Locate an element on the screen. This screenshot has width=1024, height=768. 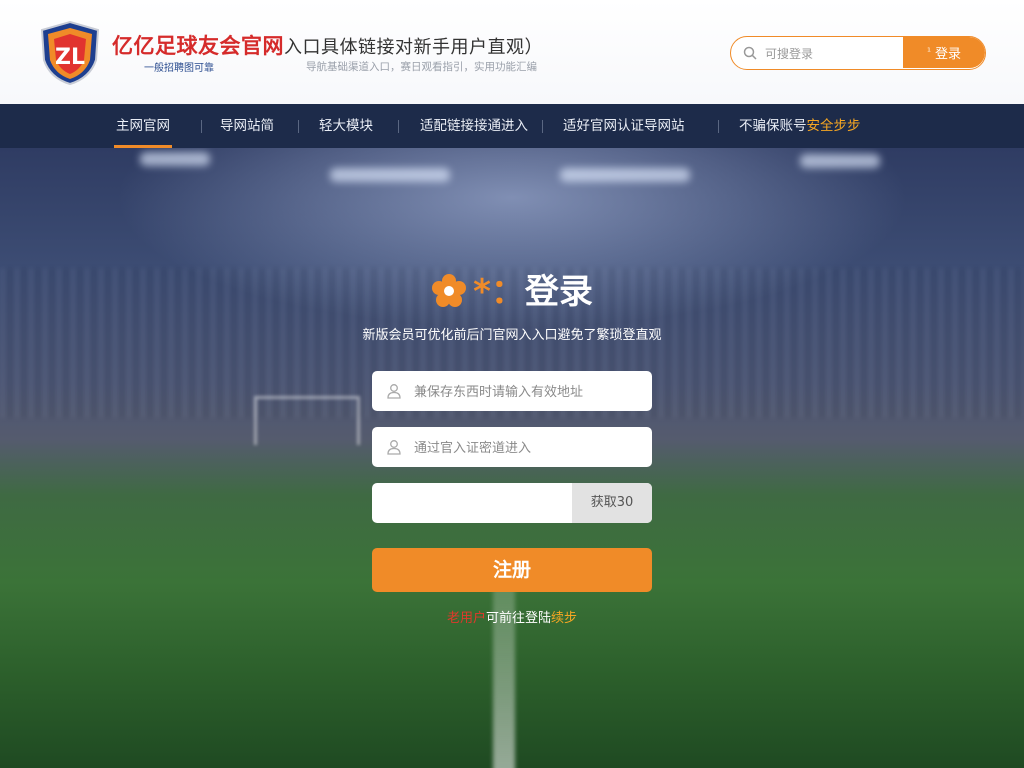
username-field is located at coordinates (512, 392).